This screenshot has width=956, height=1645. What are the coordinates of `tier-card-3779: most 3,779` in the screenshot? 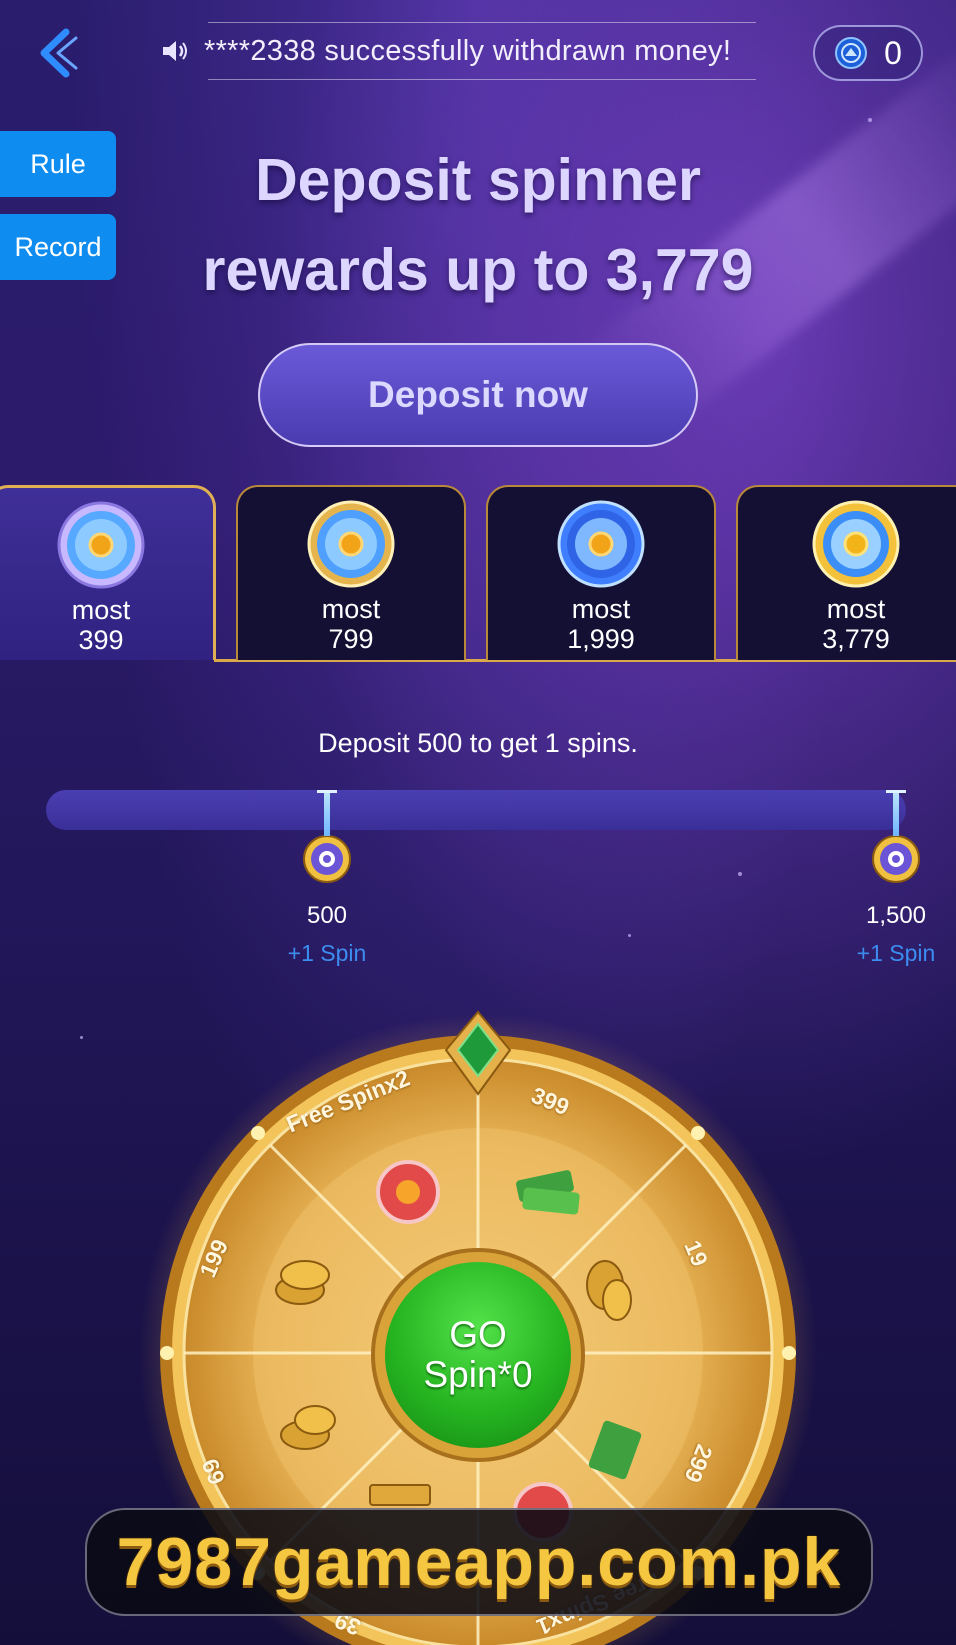 It's located at (846, 572).